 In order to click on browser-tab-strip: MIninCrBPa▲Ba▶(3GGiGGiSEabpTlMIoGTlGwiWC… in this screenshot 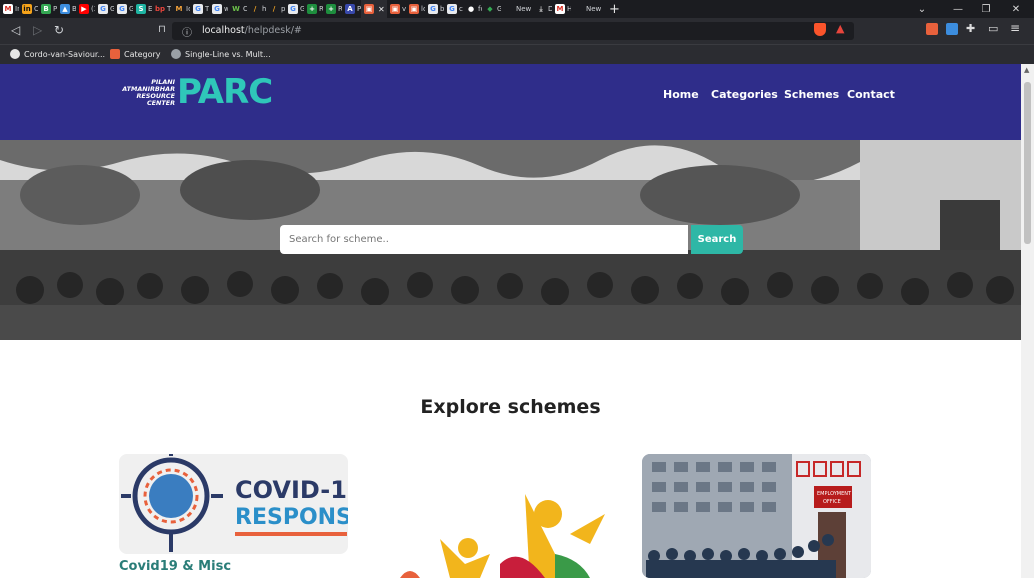, I will do `click(517, 9)`.